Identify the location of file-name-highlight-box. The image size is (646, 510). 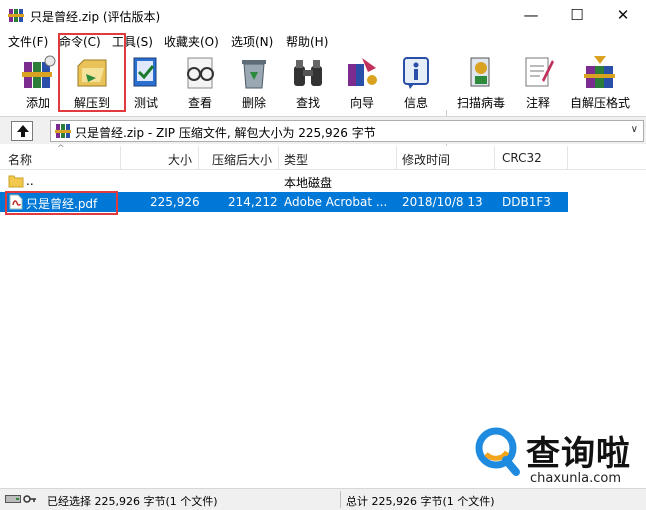
(61, 203).